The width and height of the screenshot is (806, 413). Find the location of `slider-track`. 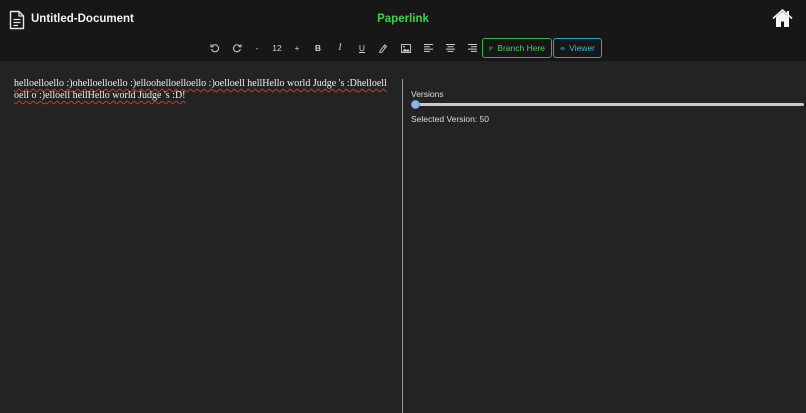

slider-track is located at coordinates (607, 104).